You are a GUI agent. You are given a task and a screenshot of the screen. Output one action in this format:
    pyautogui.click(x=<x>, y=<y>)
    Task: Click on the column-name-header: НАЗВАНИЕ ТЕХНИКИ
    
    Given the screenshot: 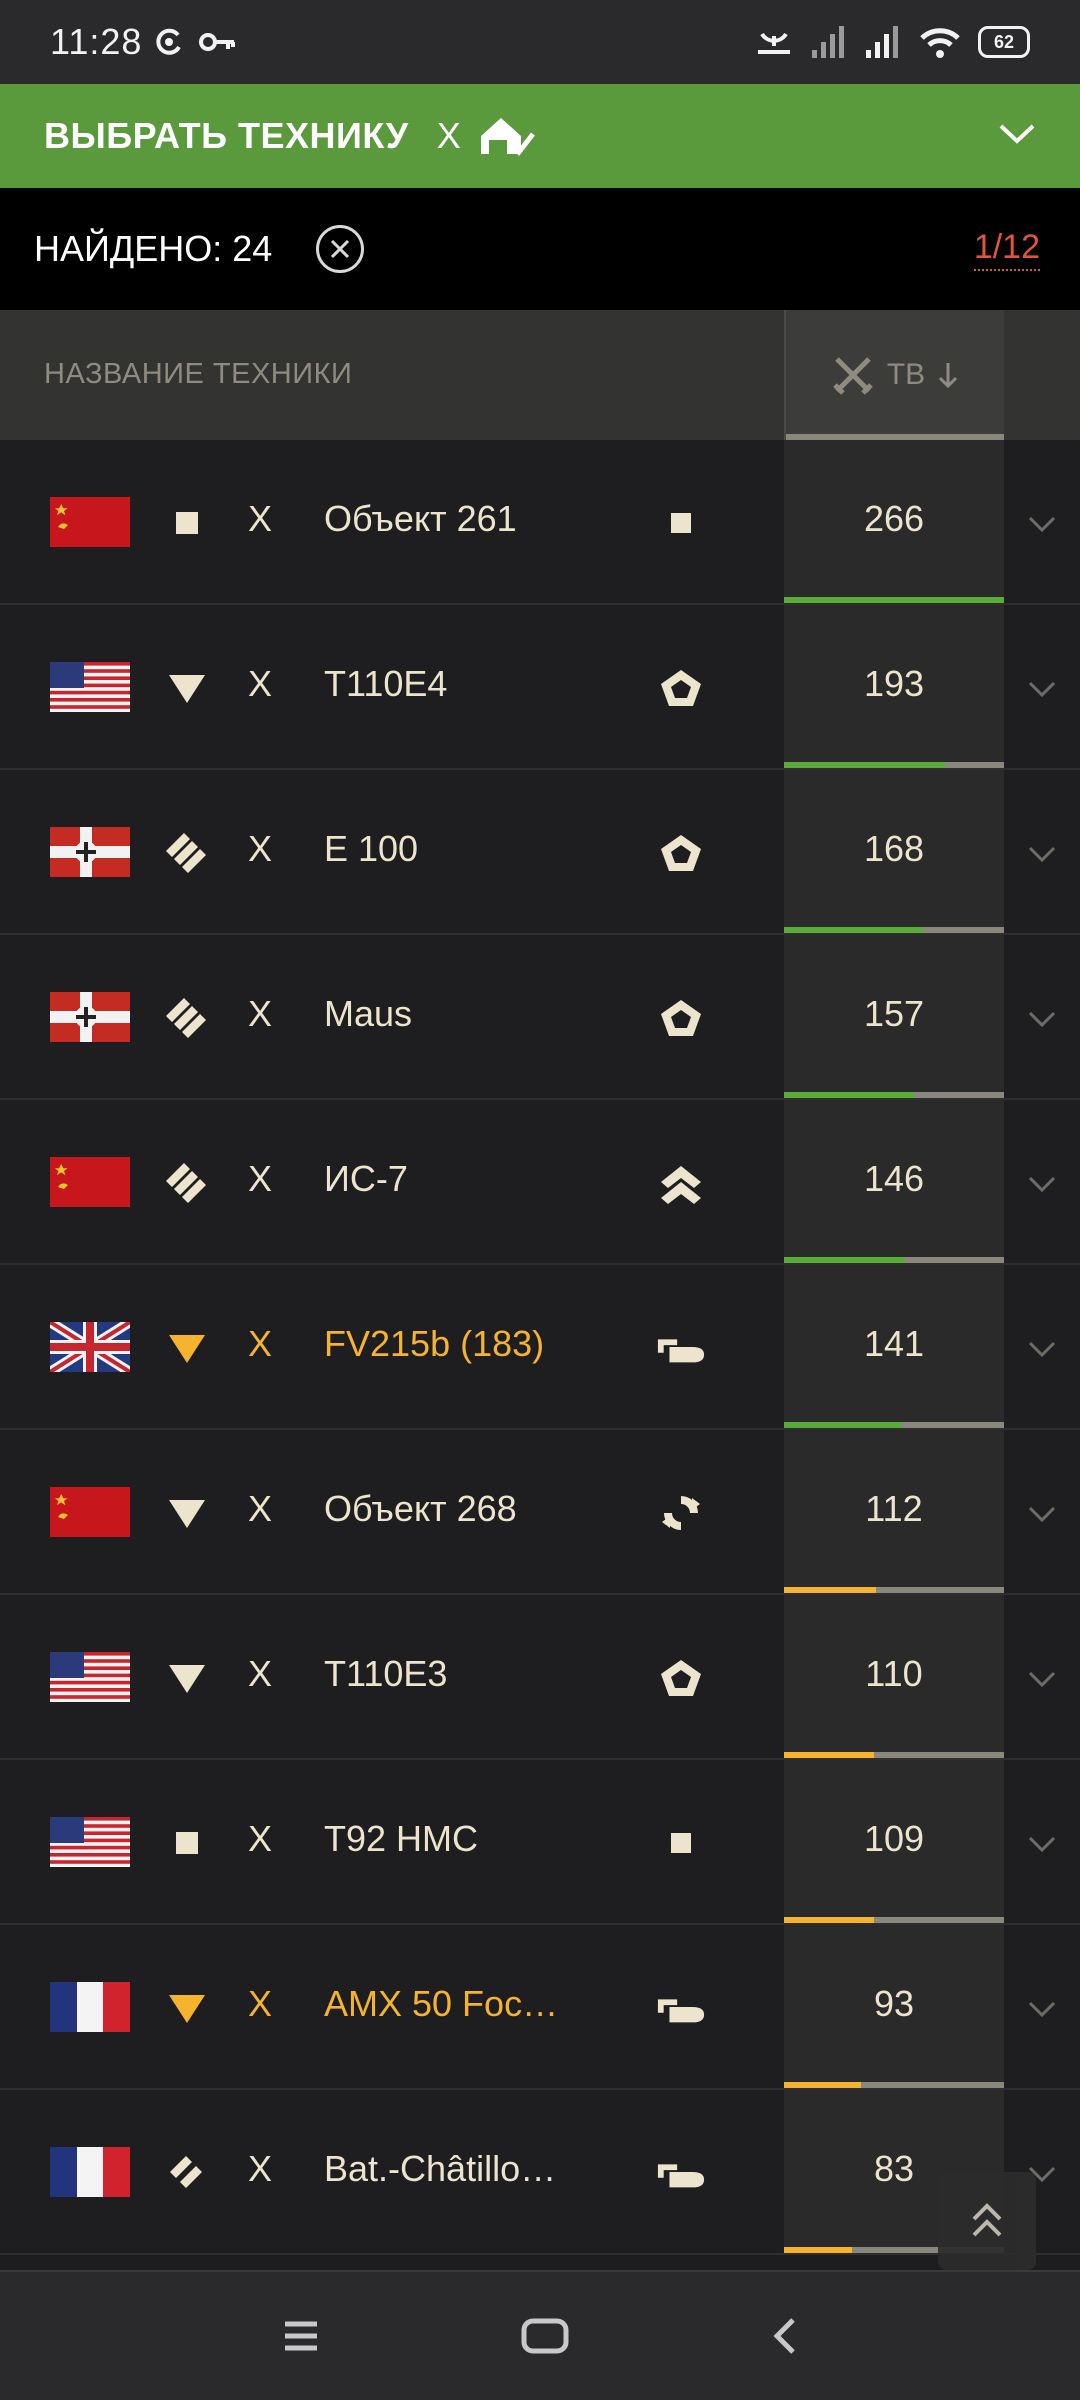 What is the action you would take?
    pyautogui.click(x=198, y=374)
    